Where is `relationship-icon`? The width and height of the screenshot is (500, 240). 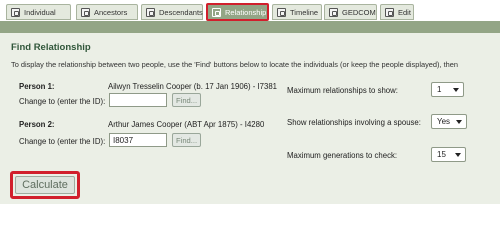 relationship-icon is located at coordinates (216, 12).